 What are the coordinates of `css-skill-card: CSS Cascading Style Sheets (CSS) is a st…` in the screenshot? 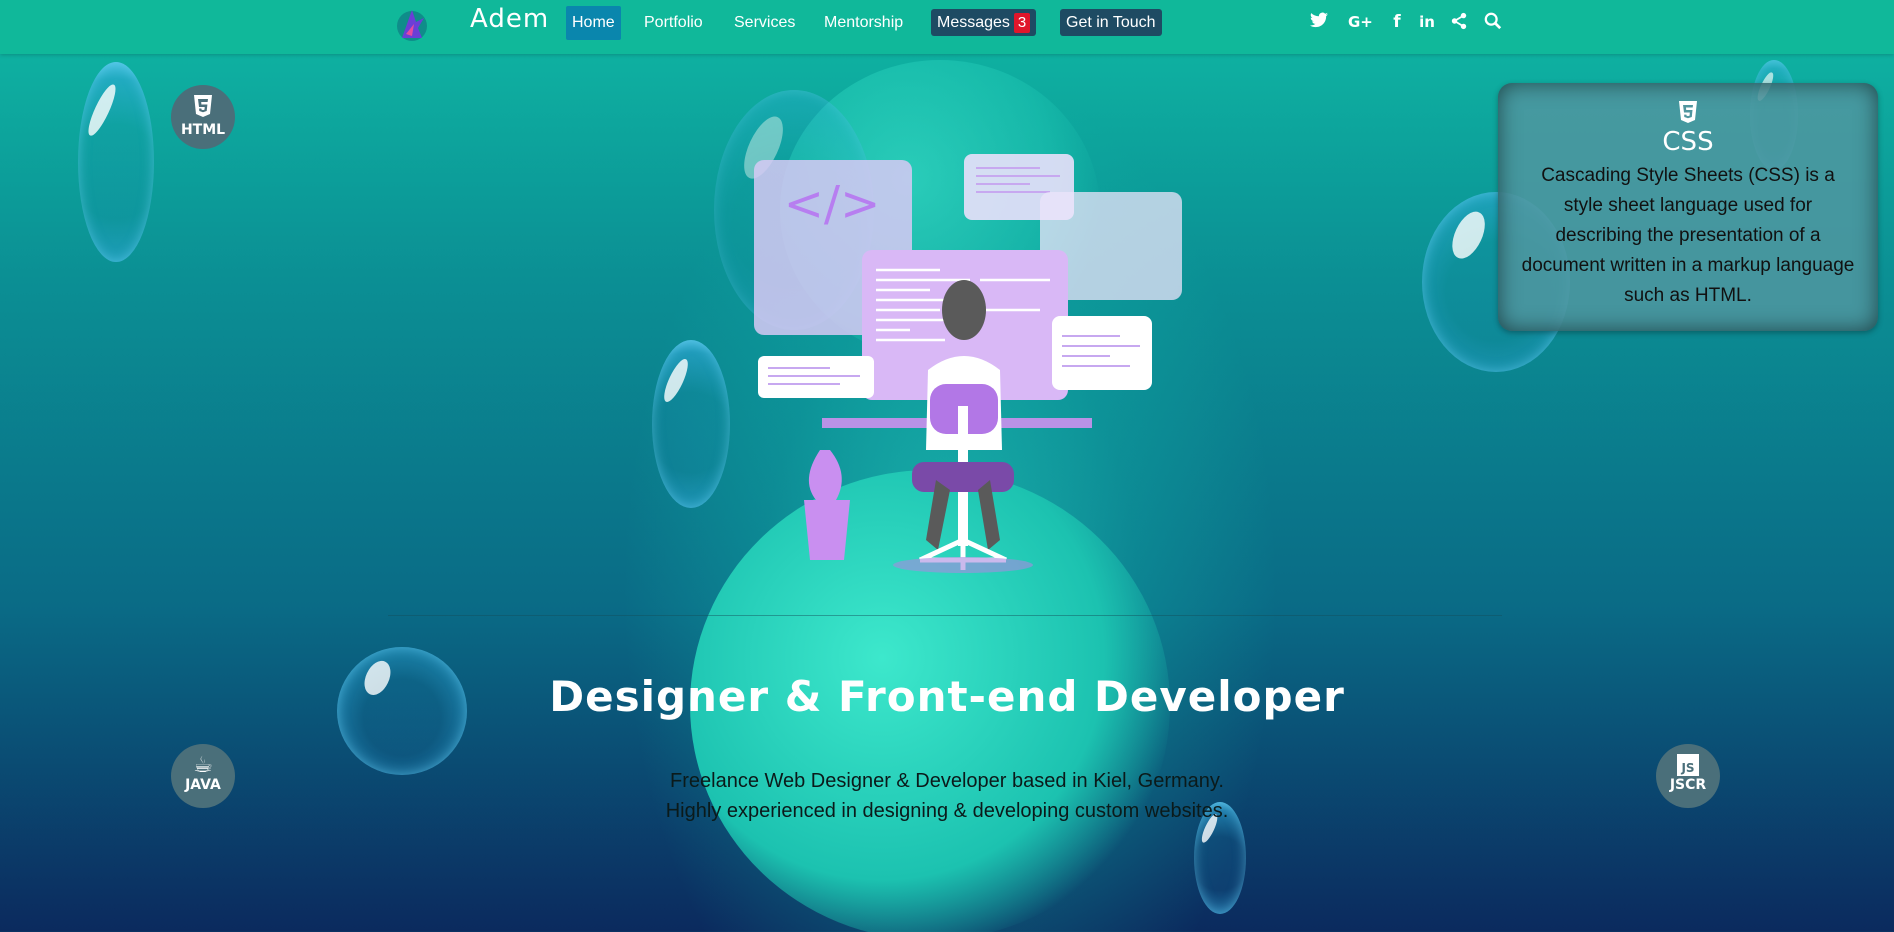 It's located at (1688, 207).